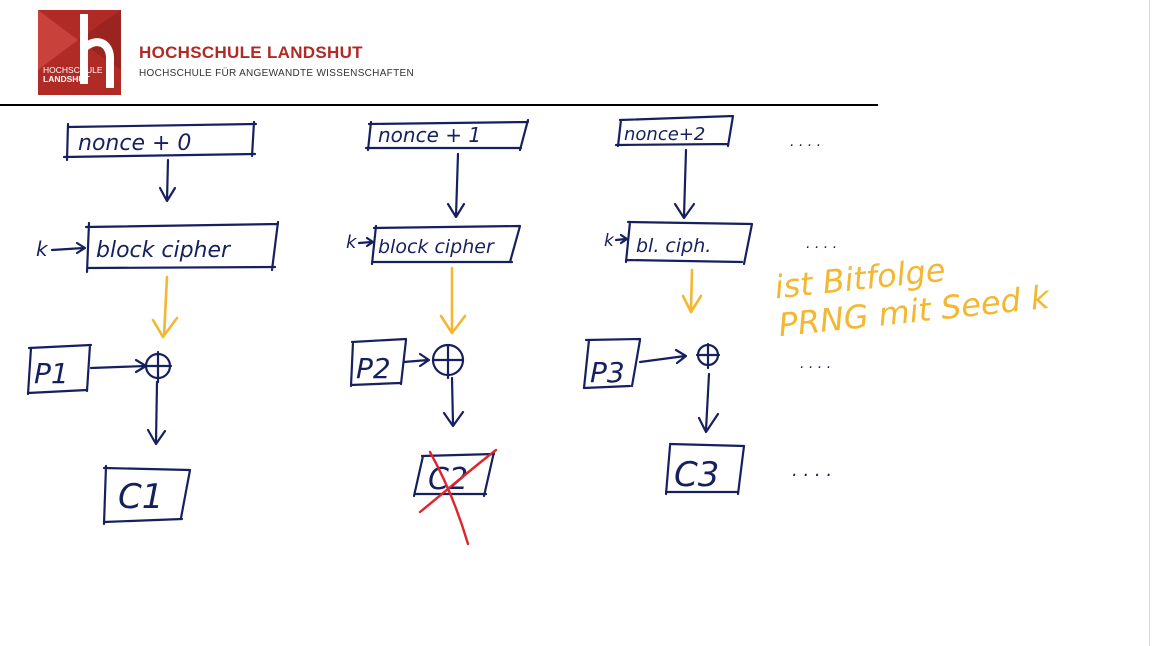 The width and height of the screenshot is (1154, 646). Describe the element at coordinates (913, 298) in the screenshot. I see `keystream-annotation: ist Bitfolge PRNG mit Seed k` at that location.